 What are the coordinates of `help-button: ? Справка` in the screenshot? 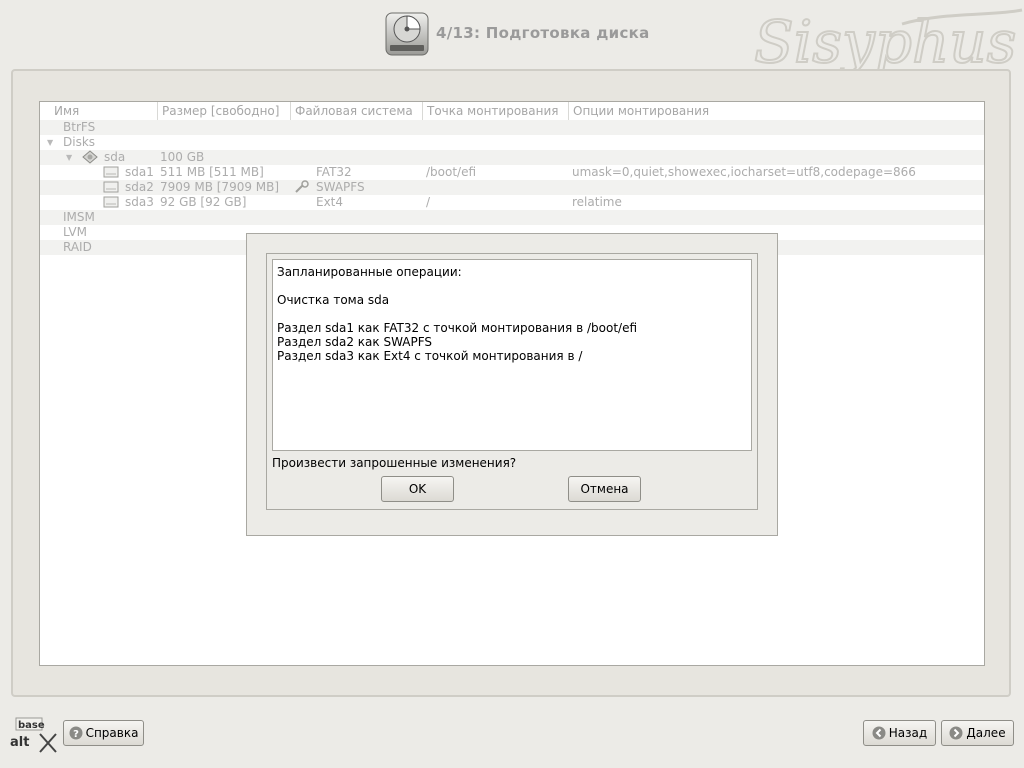 It's located at (103, 733).